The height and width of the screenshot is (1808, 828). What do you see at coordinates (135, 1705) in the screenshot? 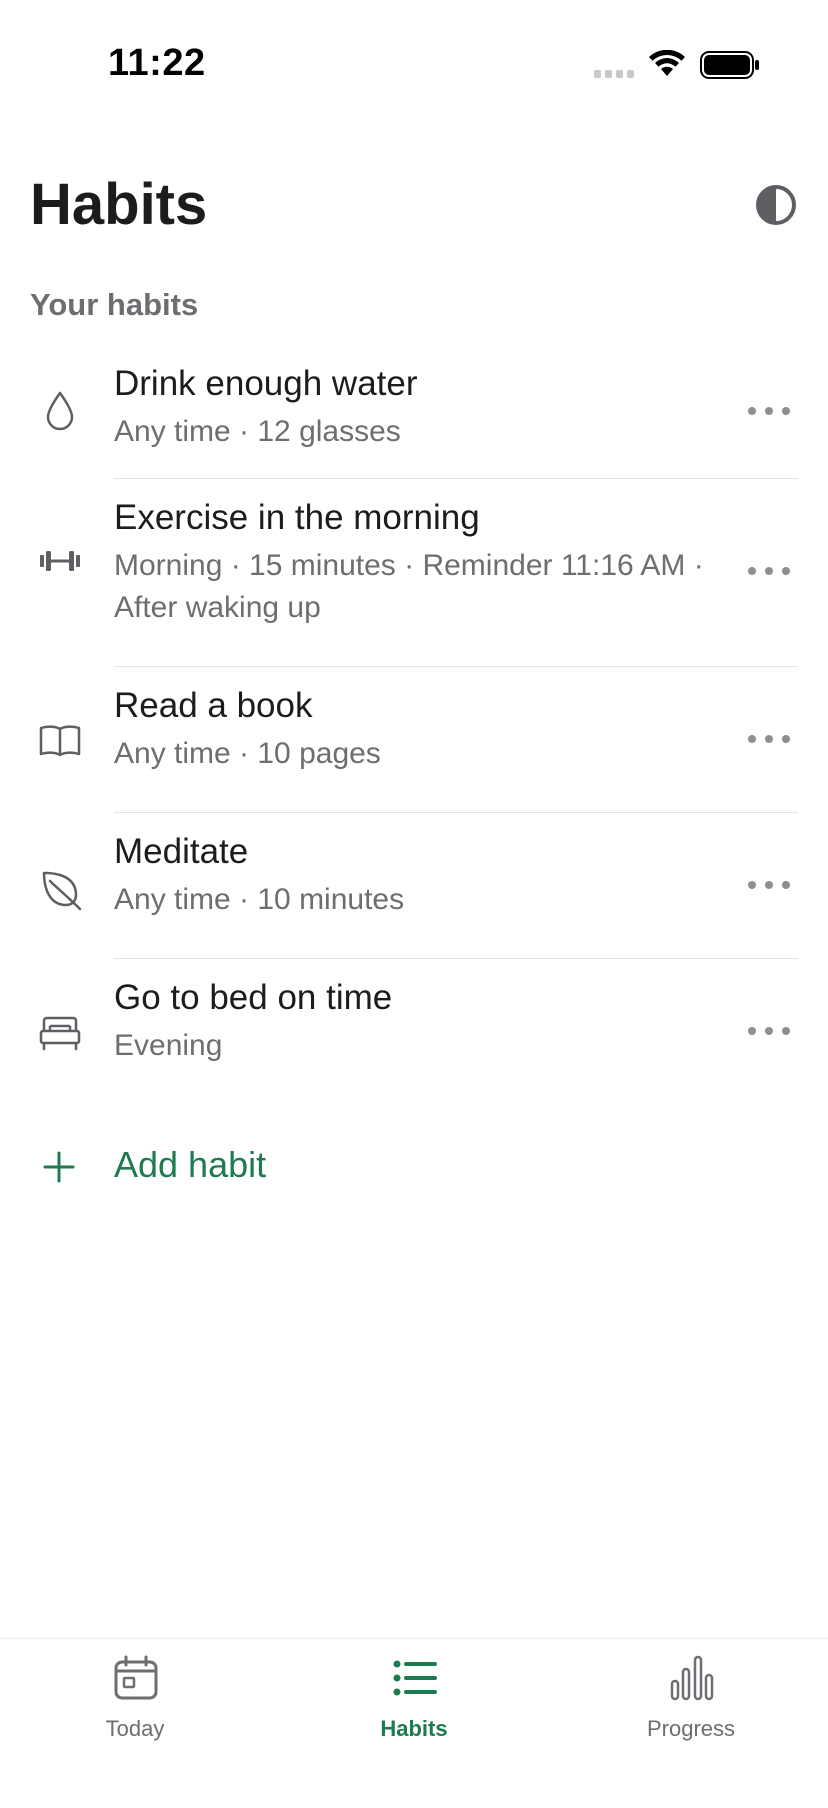
I see `tab-today: Today` at bounding box center [135, 1705].